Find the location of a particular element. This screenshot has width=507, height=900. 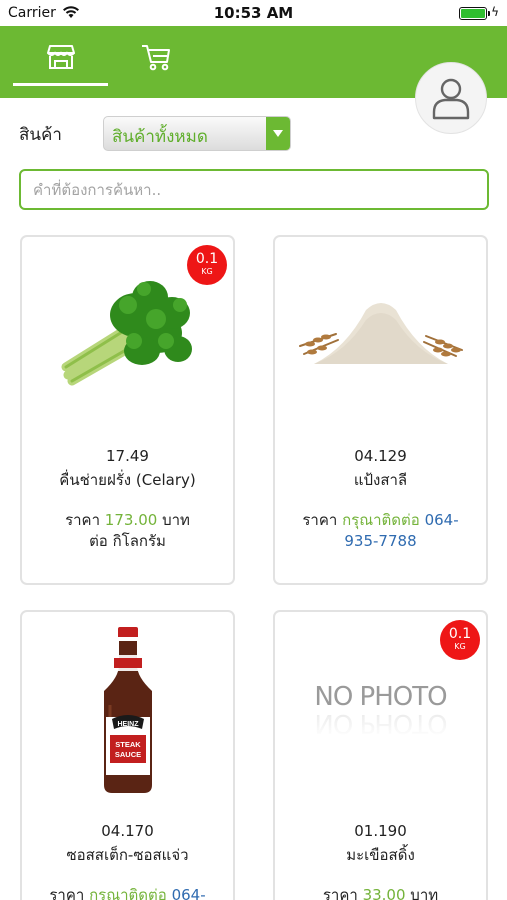

category-selected-value: สินค้าทั้งหมด is located at coordinates (160, 137).